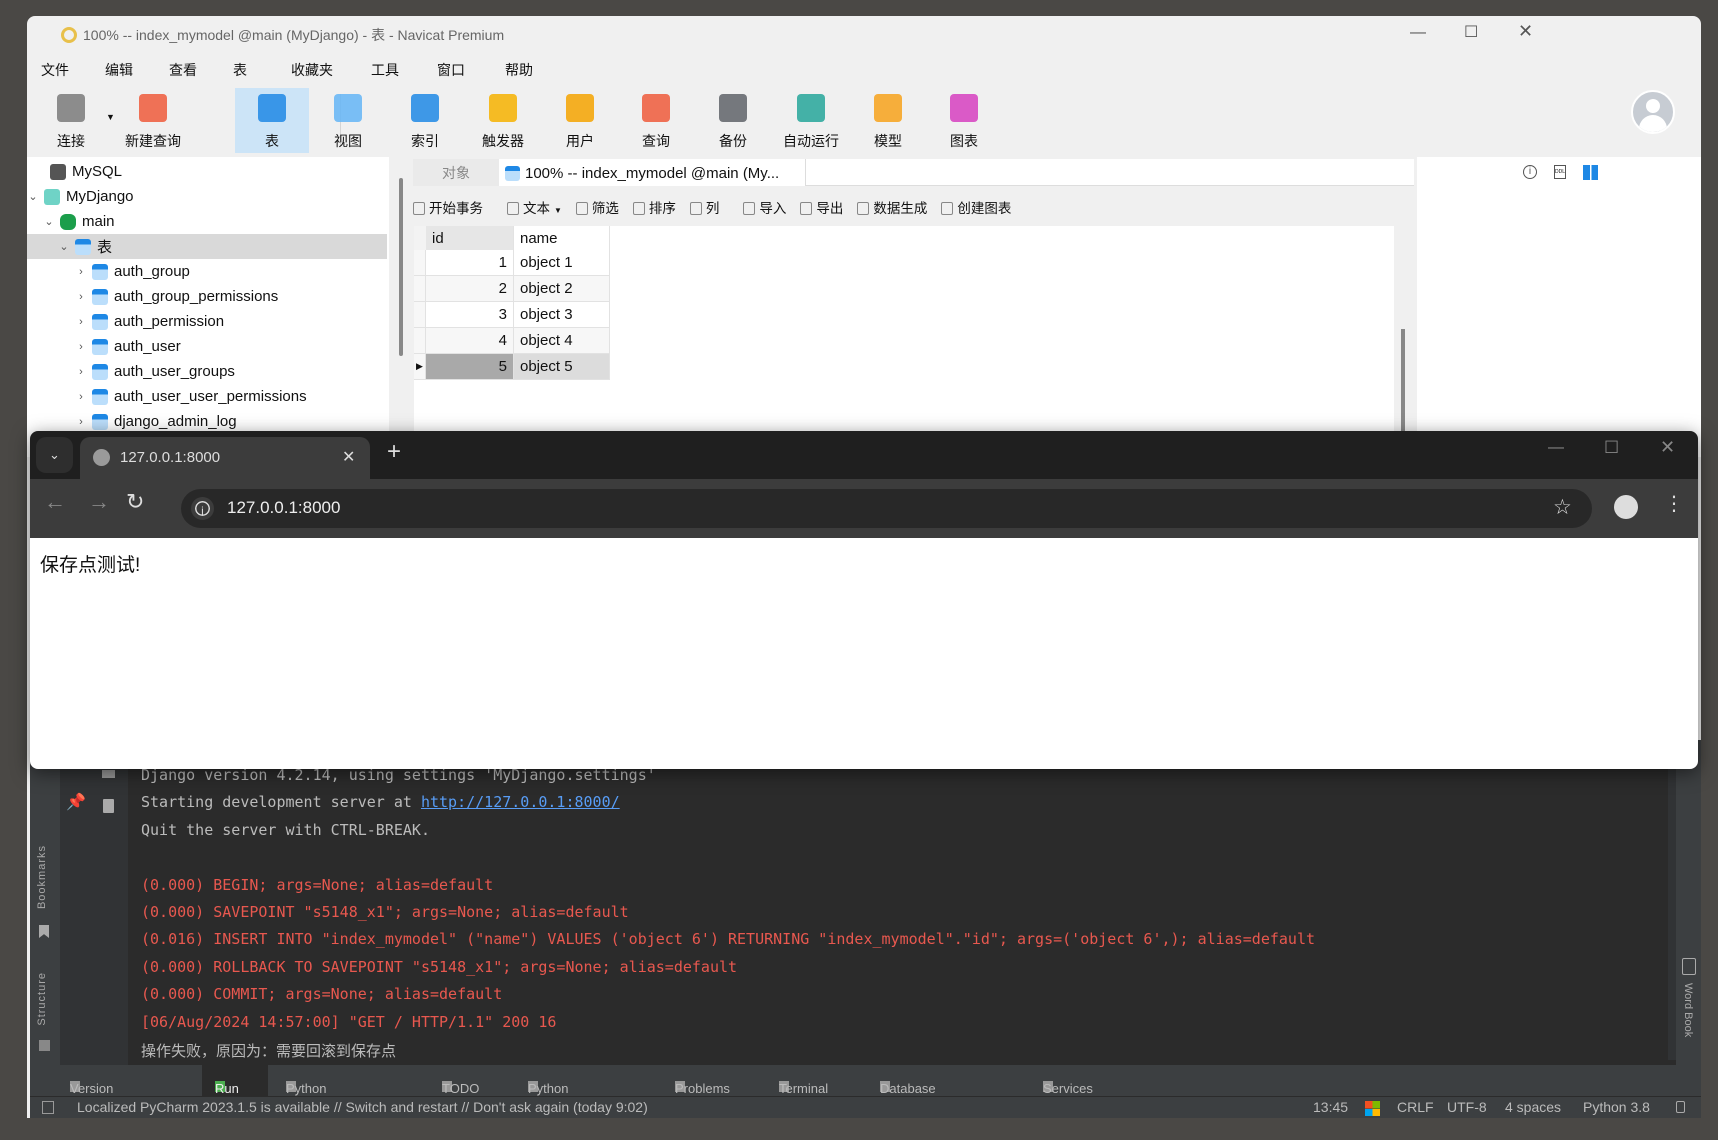 The image size is (1718, 1140). Describe the element at coordinates (562, 289) in the screenshot. I see `cell-name: object 2` at that location.